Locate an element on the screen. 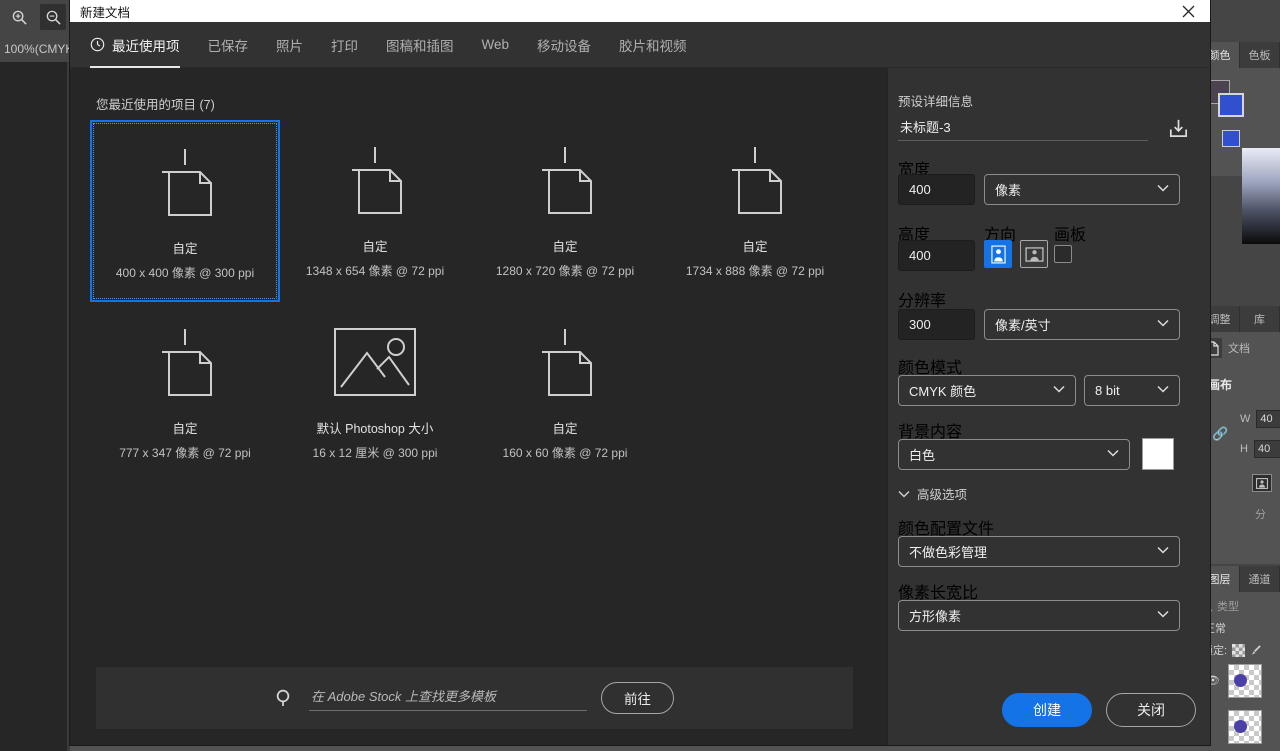 The image size is (1280, 751). preset-card-1: 自定 400 x 400 像素 @ 300 ppi is located at coordinates (185, 211).